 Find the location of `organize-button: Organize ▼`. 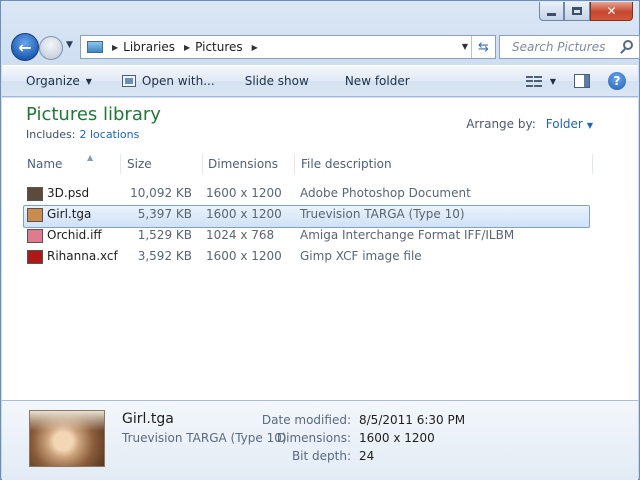

organize-button: Organize ▼ is located at coordinates (52, 81).